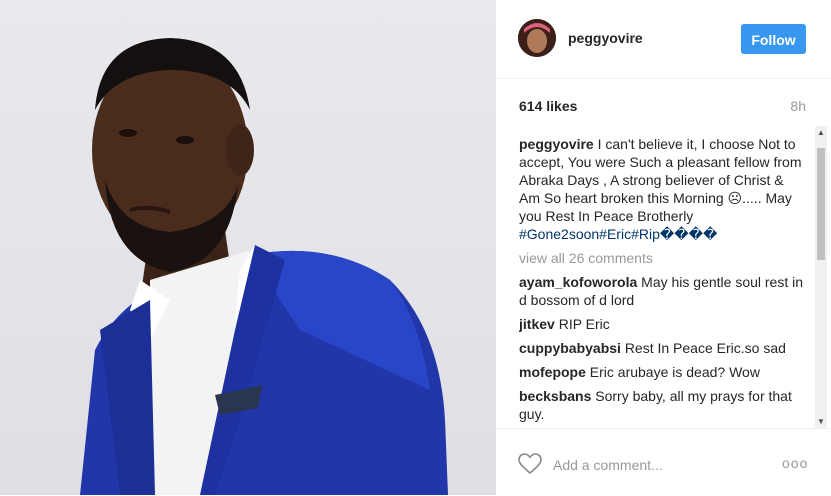  Describe the element at coordinates (674, 372) in the screenshot. I see `comment-text: Eric arubaye is dead? Wow` at that location.